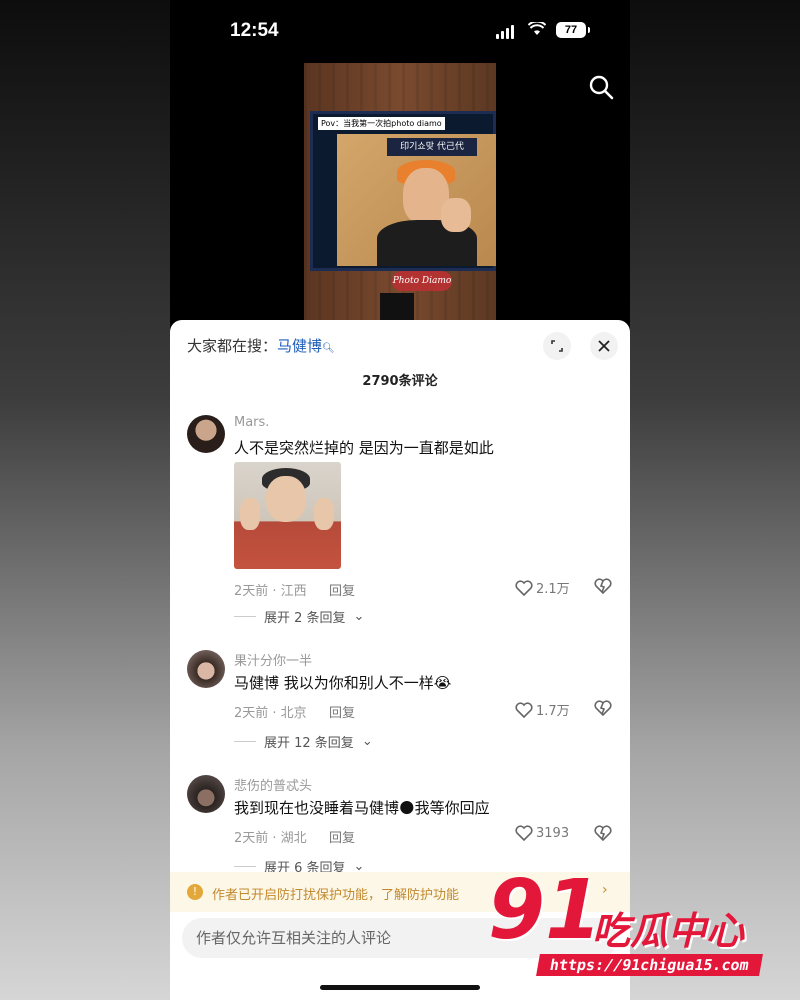 Image resolution: width=800 pixels, height=1000 pixels. Describe the element at coordinates (324, 514) in the screenshot. I see `image-hand-right` at that location.